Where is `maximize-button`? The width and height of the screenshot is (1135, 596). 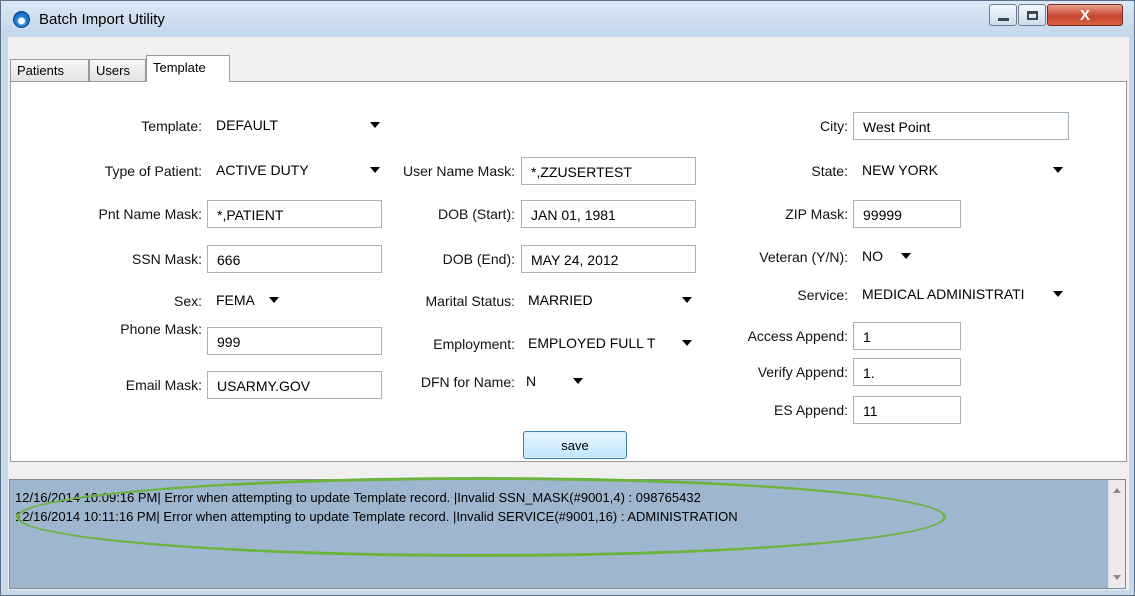
maximize-button is located at coordinates (1032, 15).